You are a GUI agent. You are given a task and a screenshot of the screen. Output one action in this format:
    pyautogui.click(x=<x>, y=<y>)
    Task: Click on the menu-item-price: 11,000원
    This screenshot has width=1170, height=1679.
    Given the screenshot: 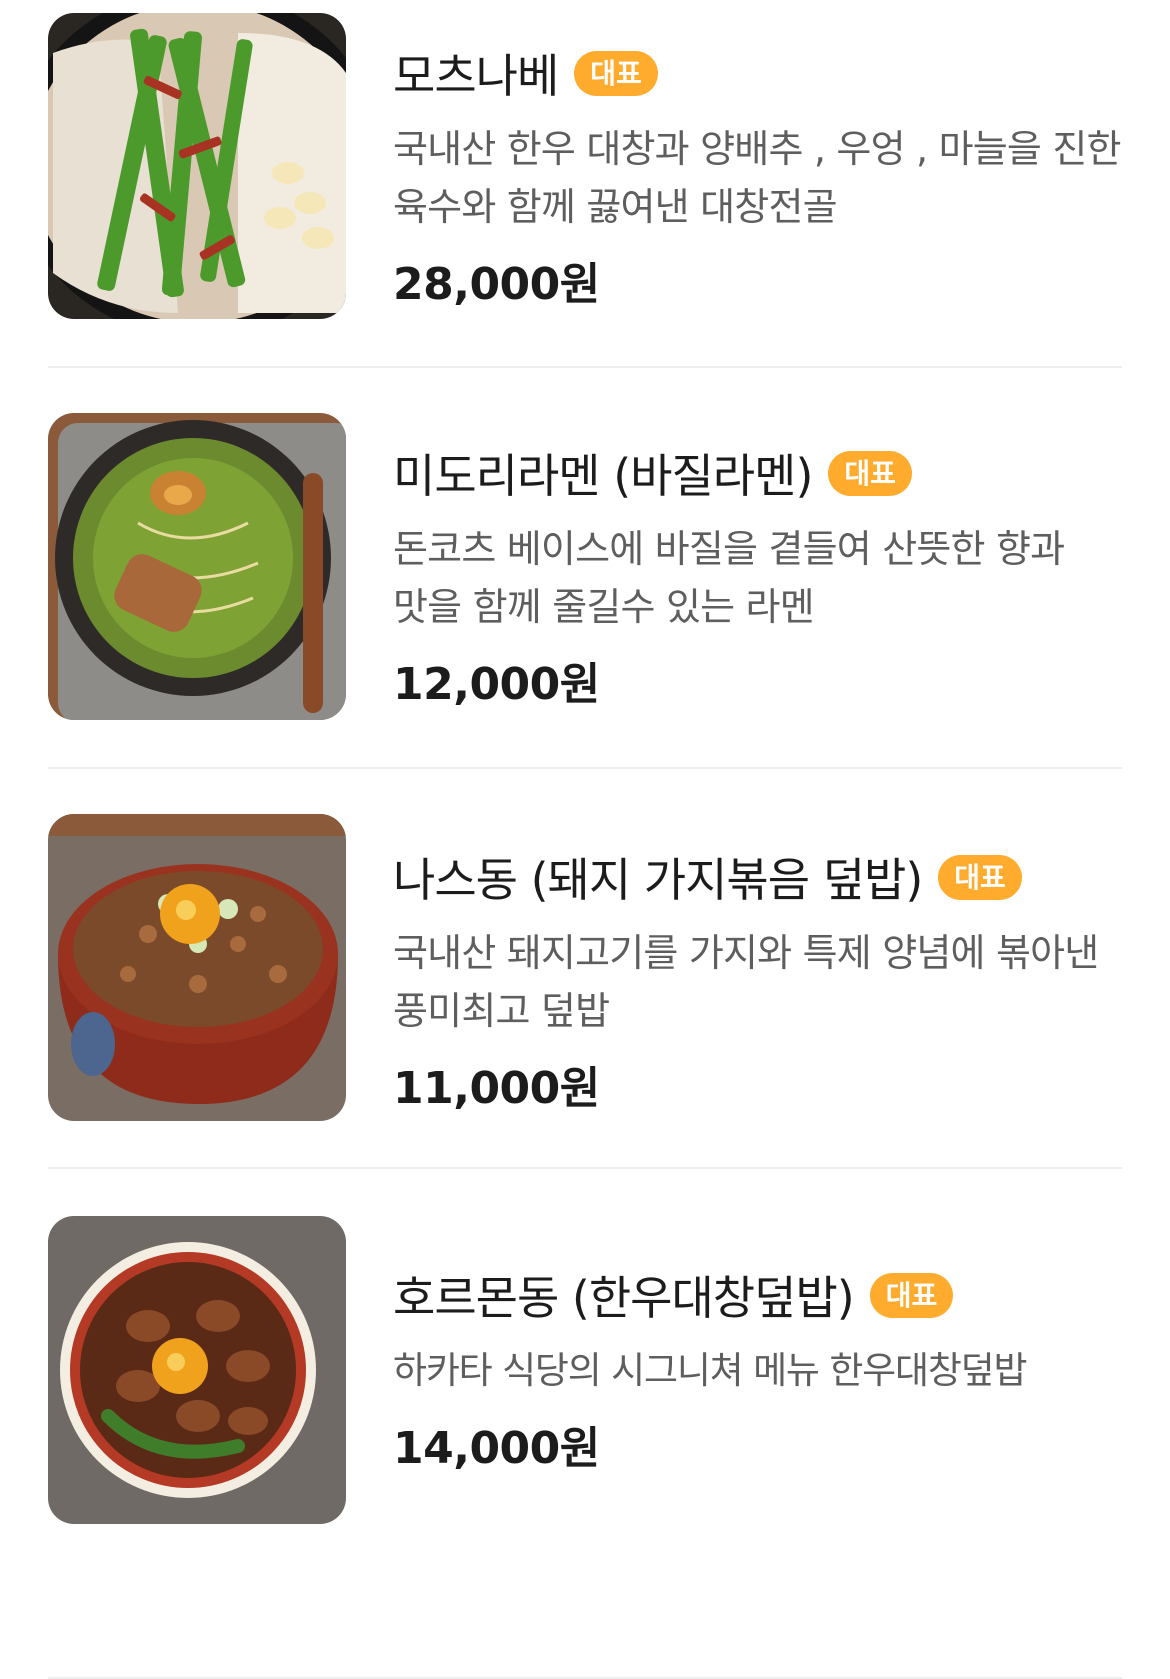 What is the action you would take?
    pyautogui.click(x=496, y=1088)
    